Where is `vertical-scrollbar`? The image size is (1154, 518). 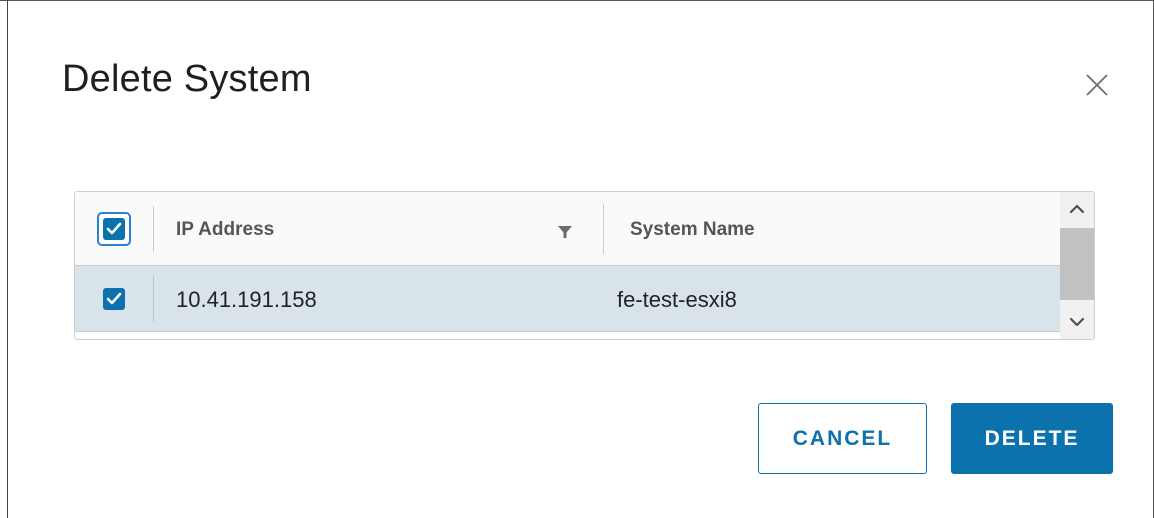 vertical-scrollbar is located at coordinates (1077, 265).